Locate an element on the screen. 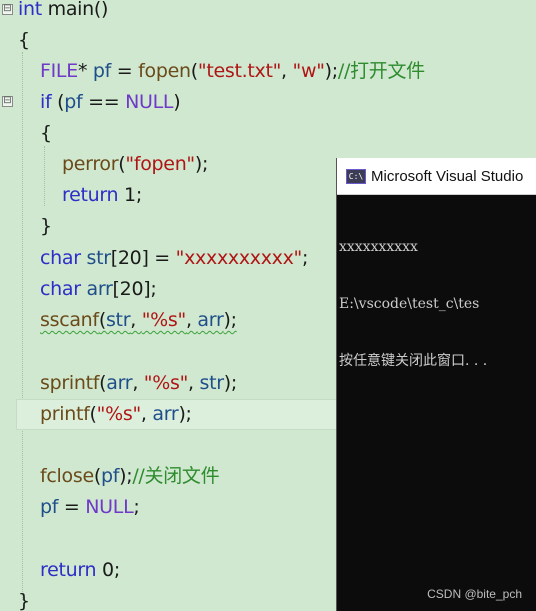 The image size is (536, 611). keyword: if is located at coordinates (46, 102).